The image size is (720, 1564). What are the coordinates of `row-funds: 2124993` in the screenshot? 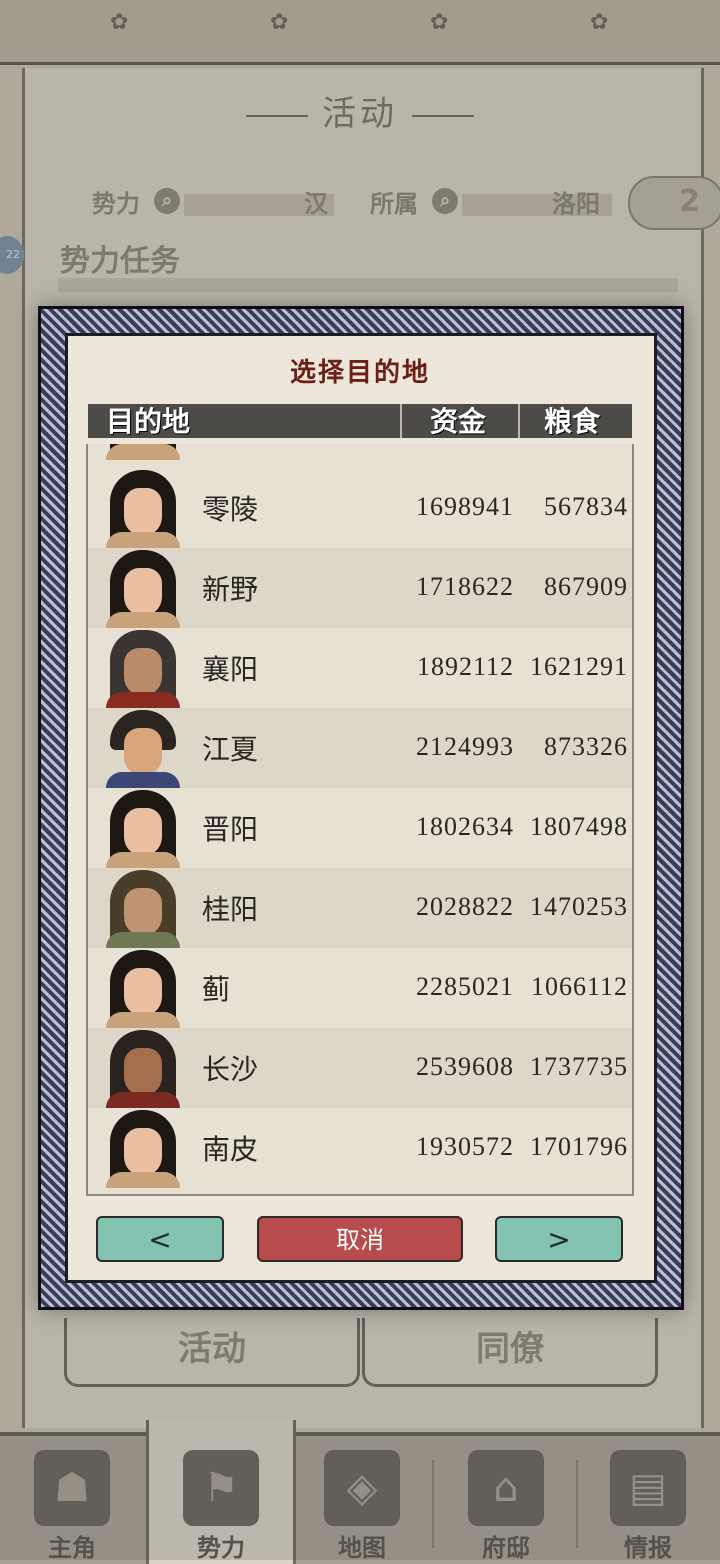 It's located at (465, 746).